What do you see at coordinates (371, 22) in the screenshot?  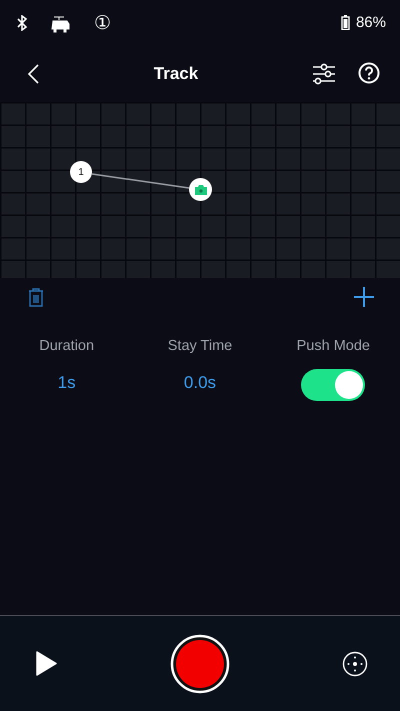 I see `battery-level: 86%` at bounding box center [371, 22].